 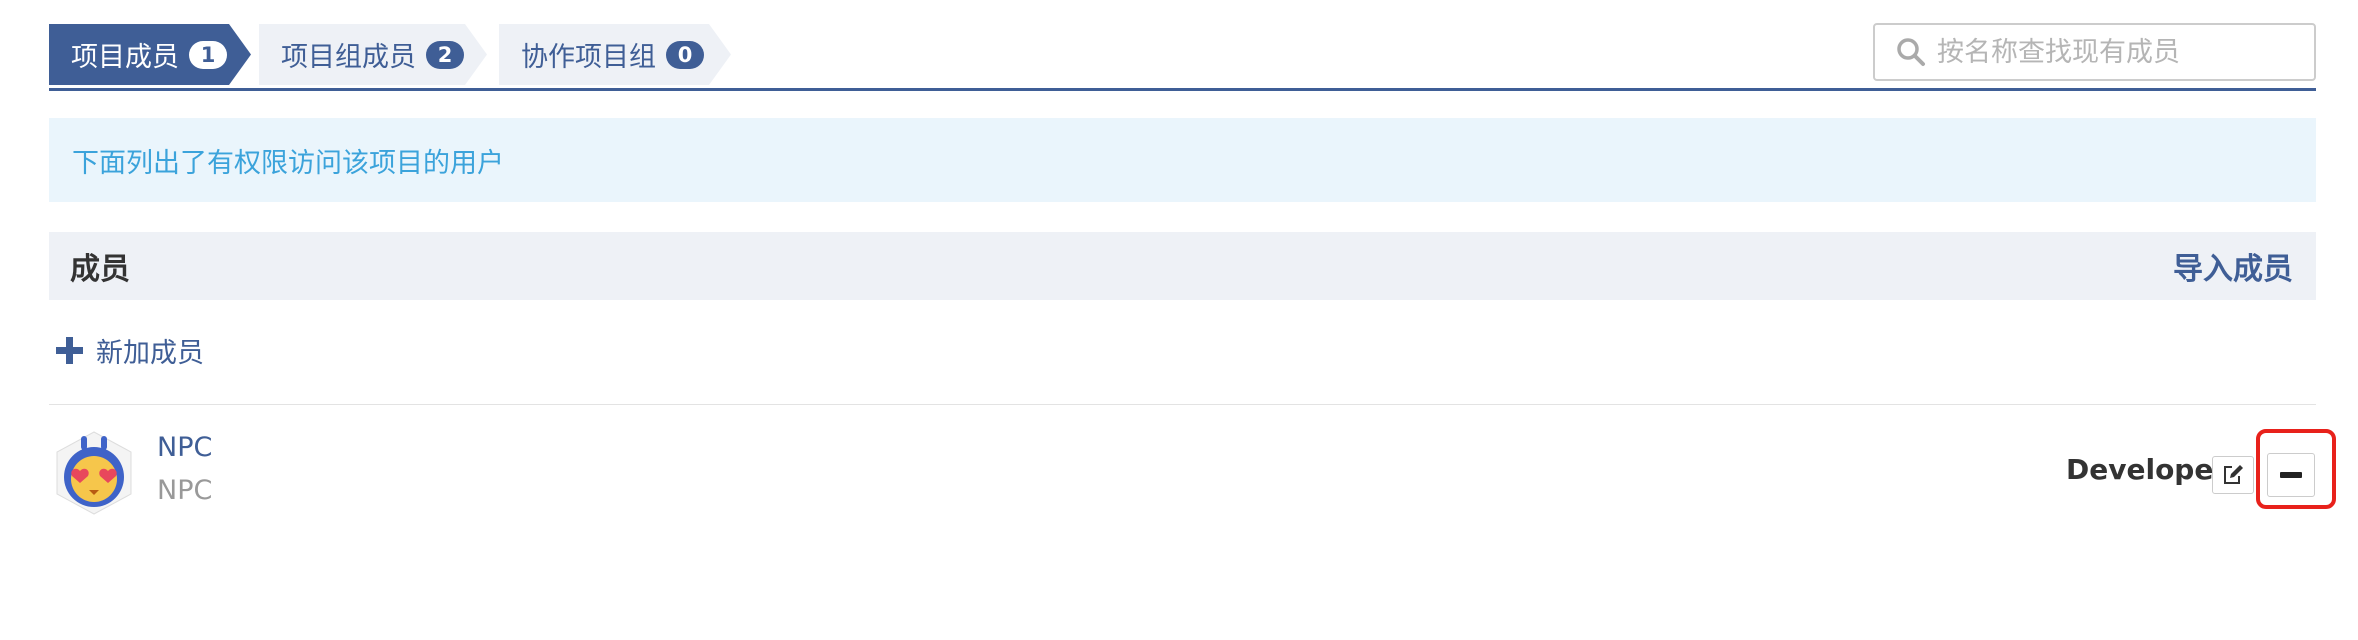 I want to click on avatar, so click(x=94, y=473).